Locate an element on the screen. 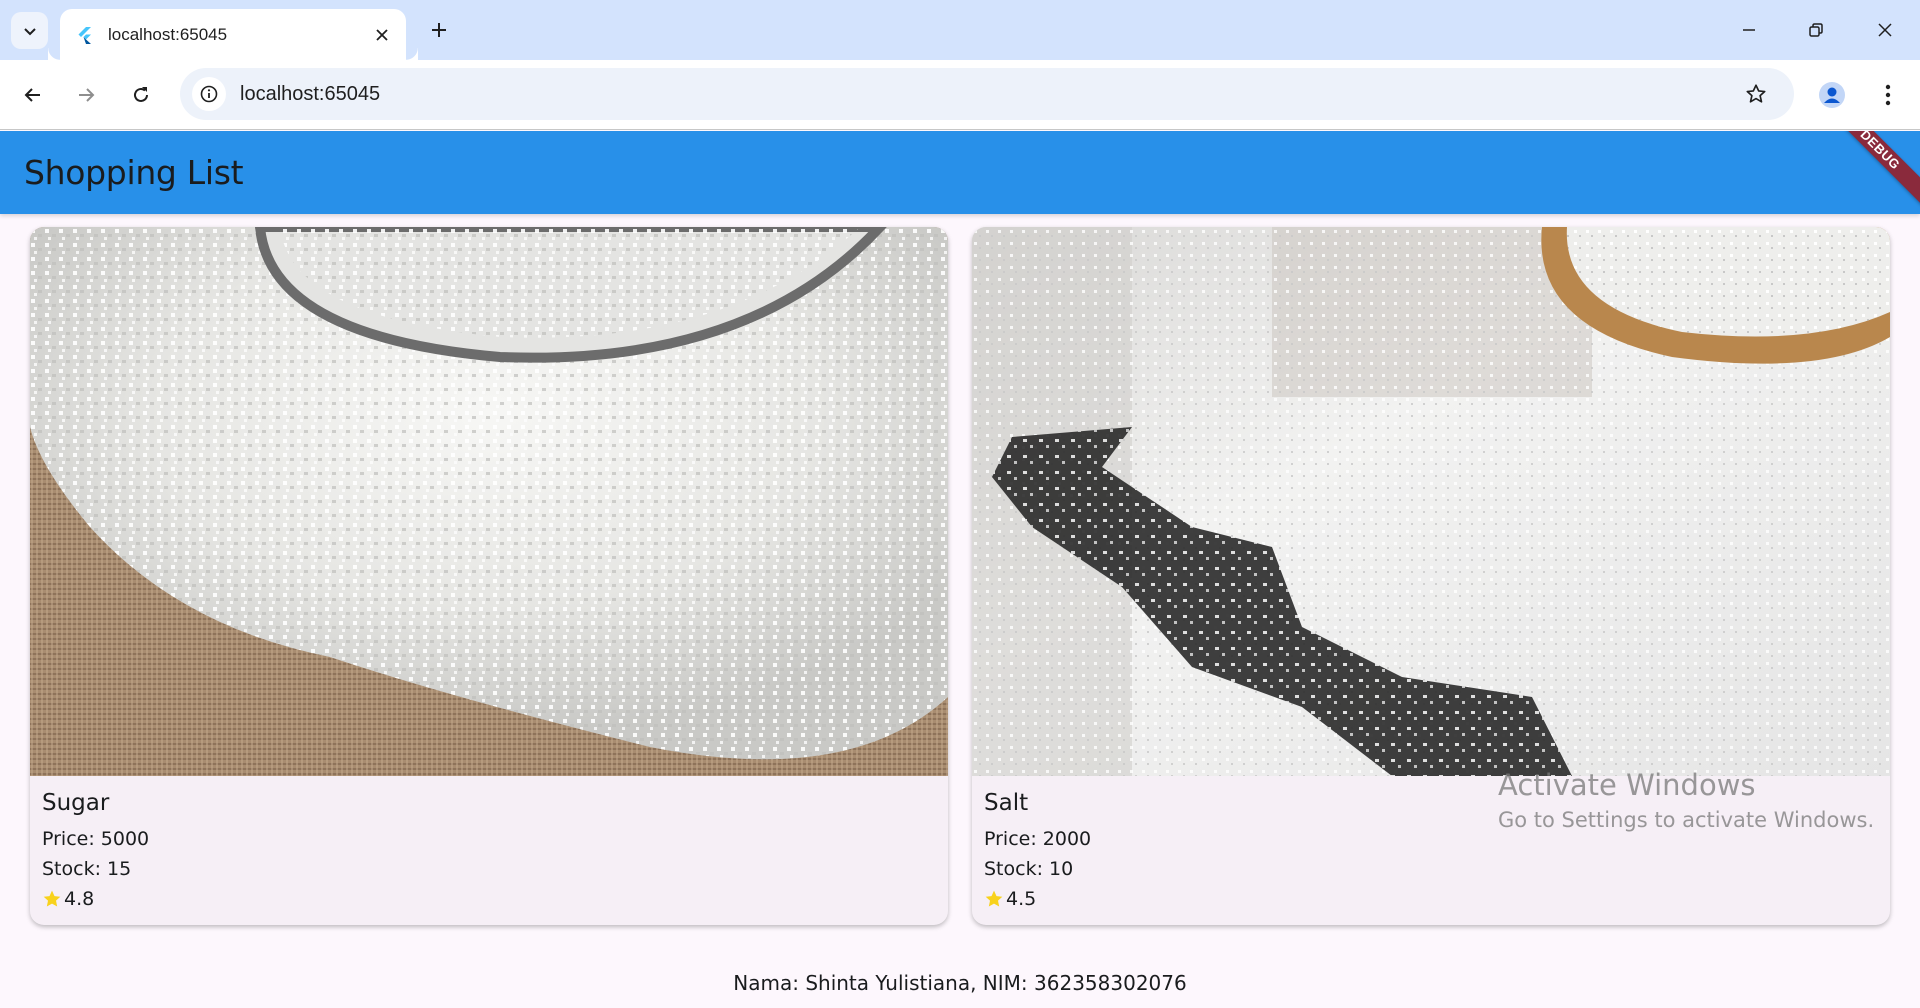  minimize-icon is located at coordinates (1749, 30).